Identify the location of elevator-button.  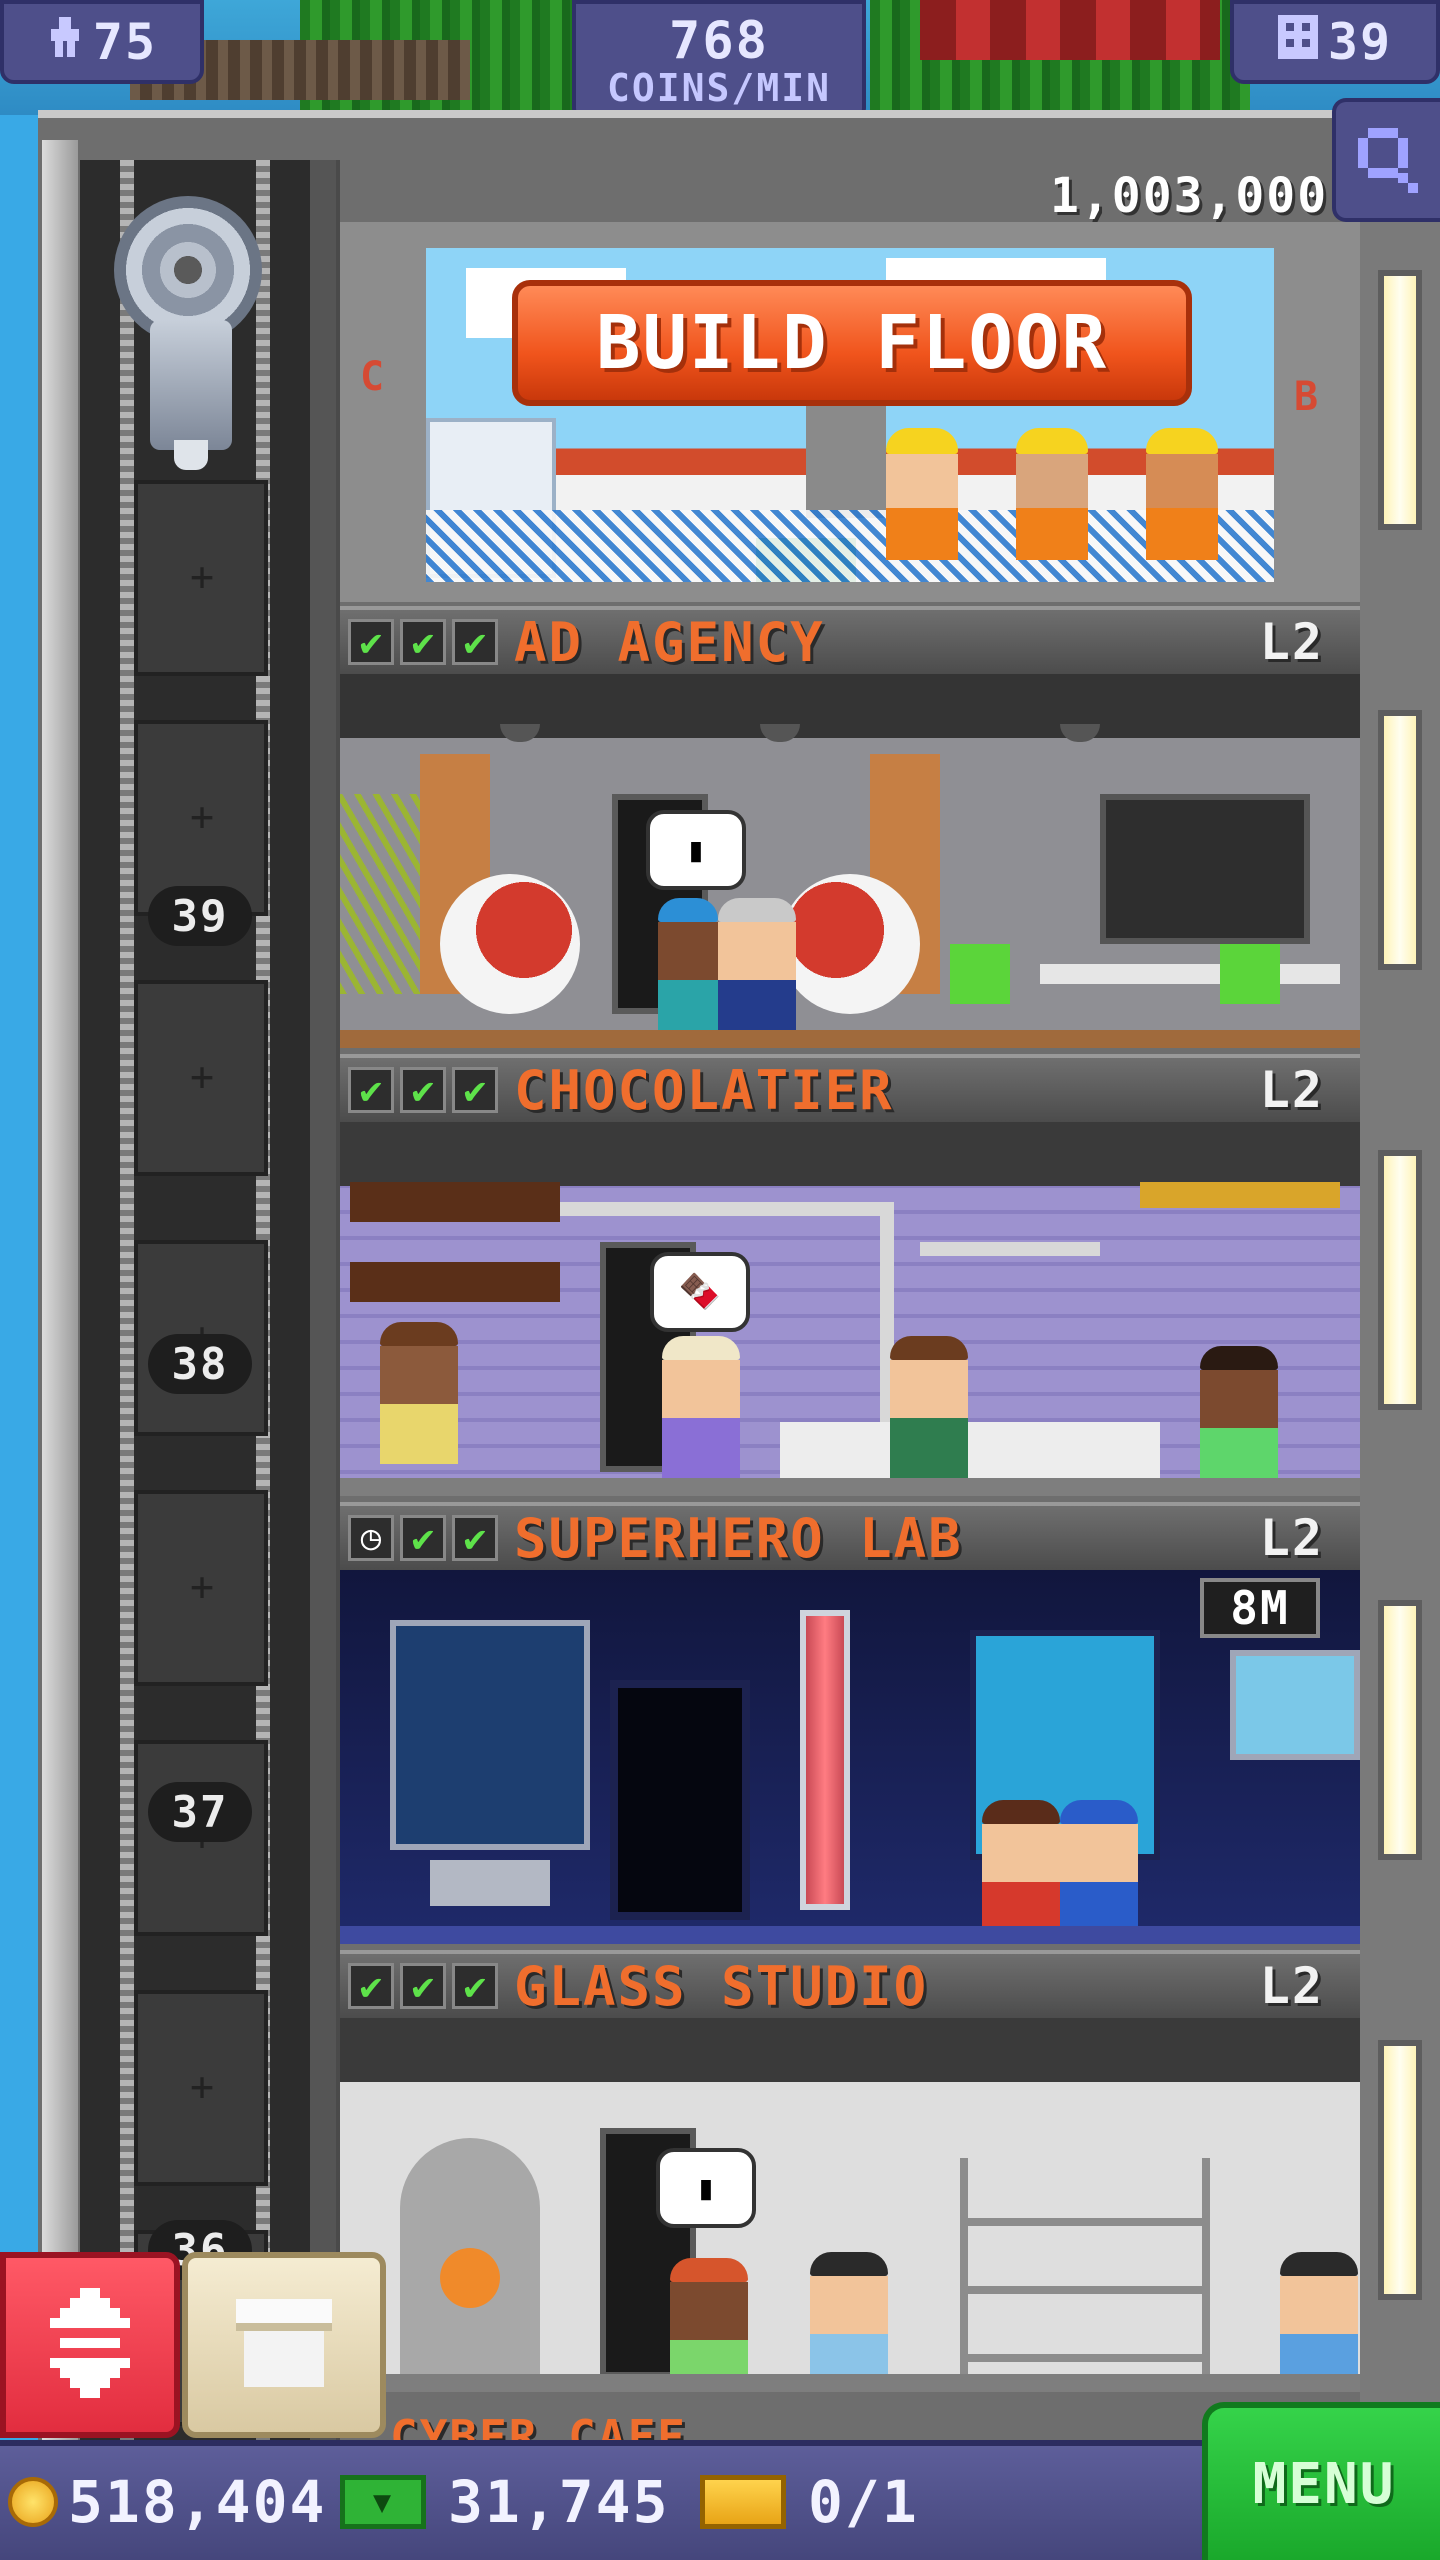
(90, 2345).